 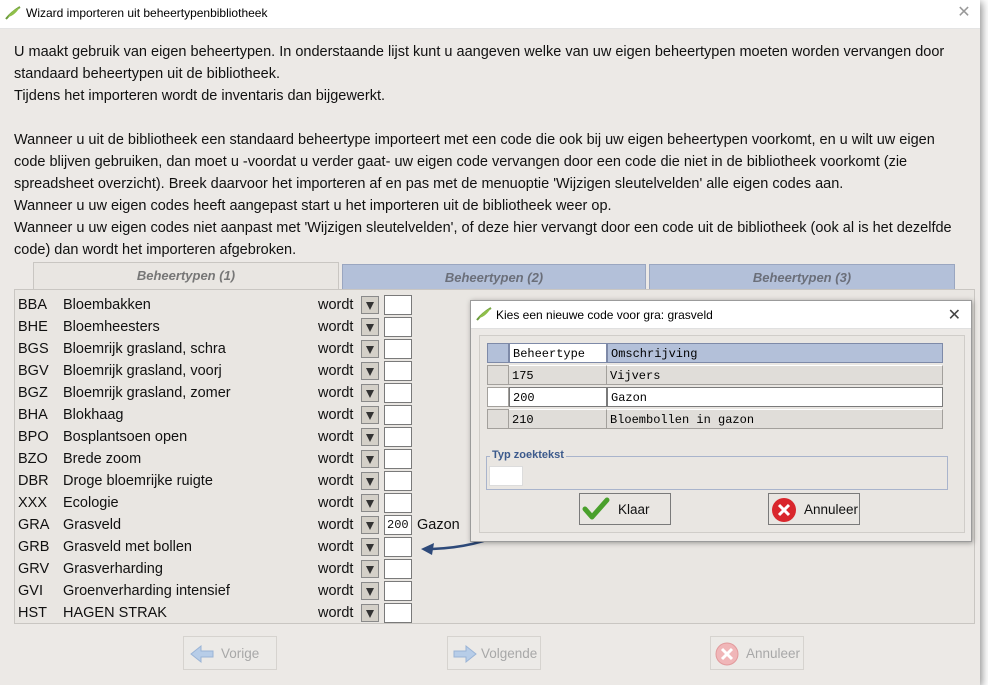 What do you see at coordinates (498, 353) in the screenshot?
I see `grid-corner` at bounding box center [498, 353].